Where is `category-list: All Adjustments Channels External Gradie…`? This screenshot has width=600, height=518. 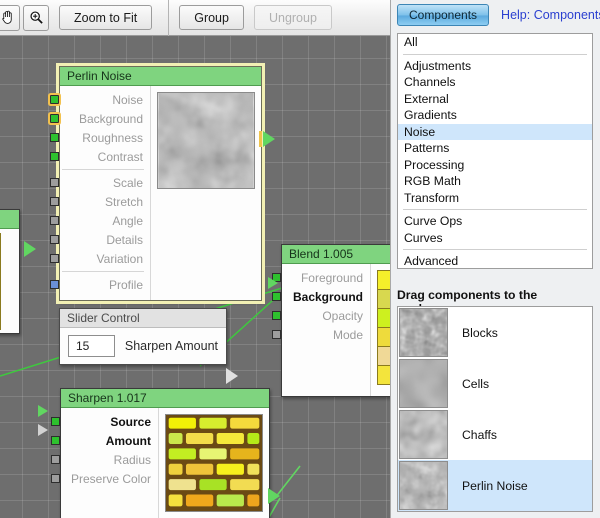
category-list: All Adjustments Channels External Gradie… is located at coordinates (495, 151).